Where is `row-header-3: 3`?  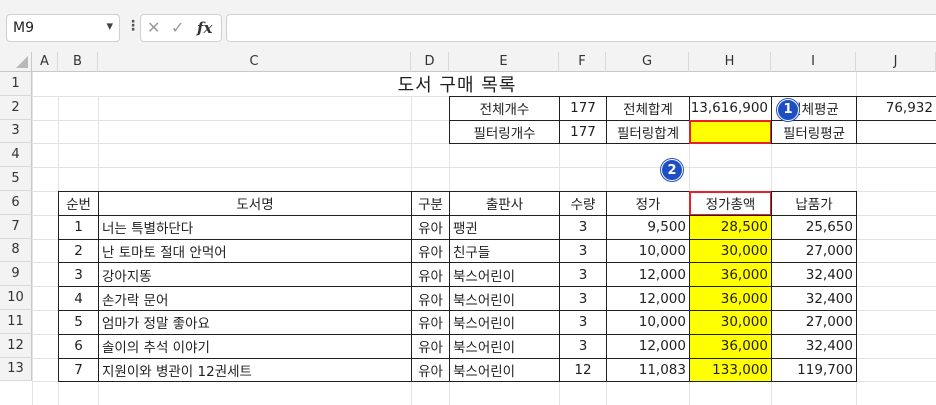 row-header-3: 3 is located at coordinates (16, 131).